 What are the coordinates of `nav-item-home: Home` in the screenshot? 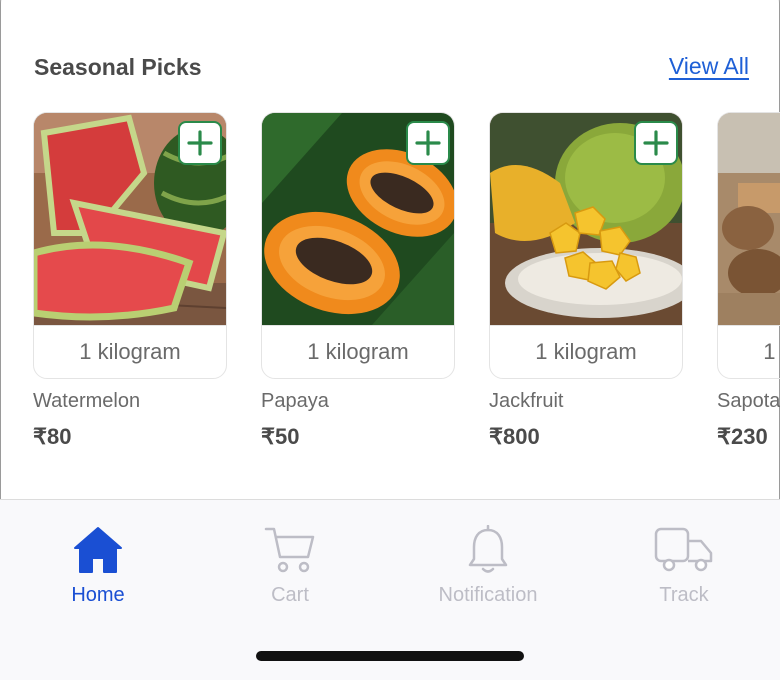 It's located at (98, 565).